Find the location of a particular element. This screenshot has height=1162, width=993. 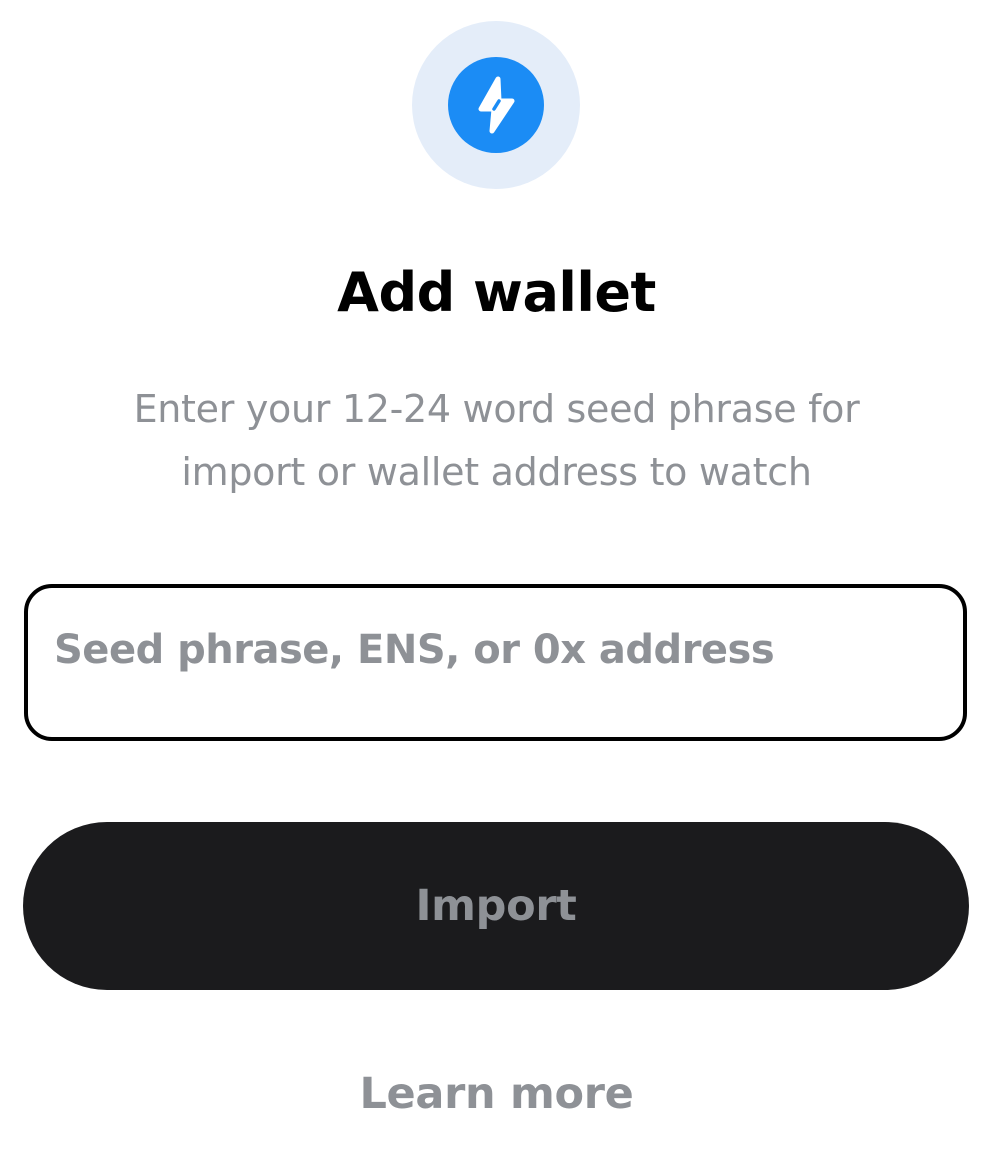

learn-more-link: Learn more is located at coordinates (496, 1094).